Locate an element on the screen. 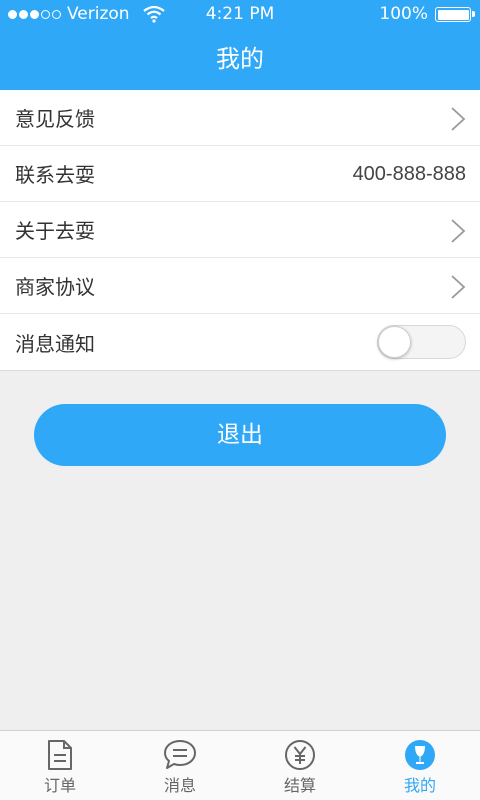 This screenshot has height=800, width=480. tab-orders: 订单 is located at coordinates (60, 765).